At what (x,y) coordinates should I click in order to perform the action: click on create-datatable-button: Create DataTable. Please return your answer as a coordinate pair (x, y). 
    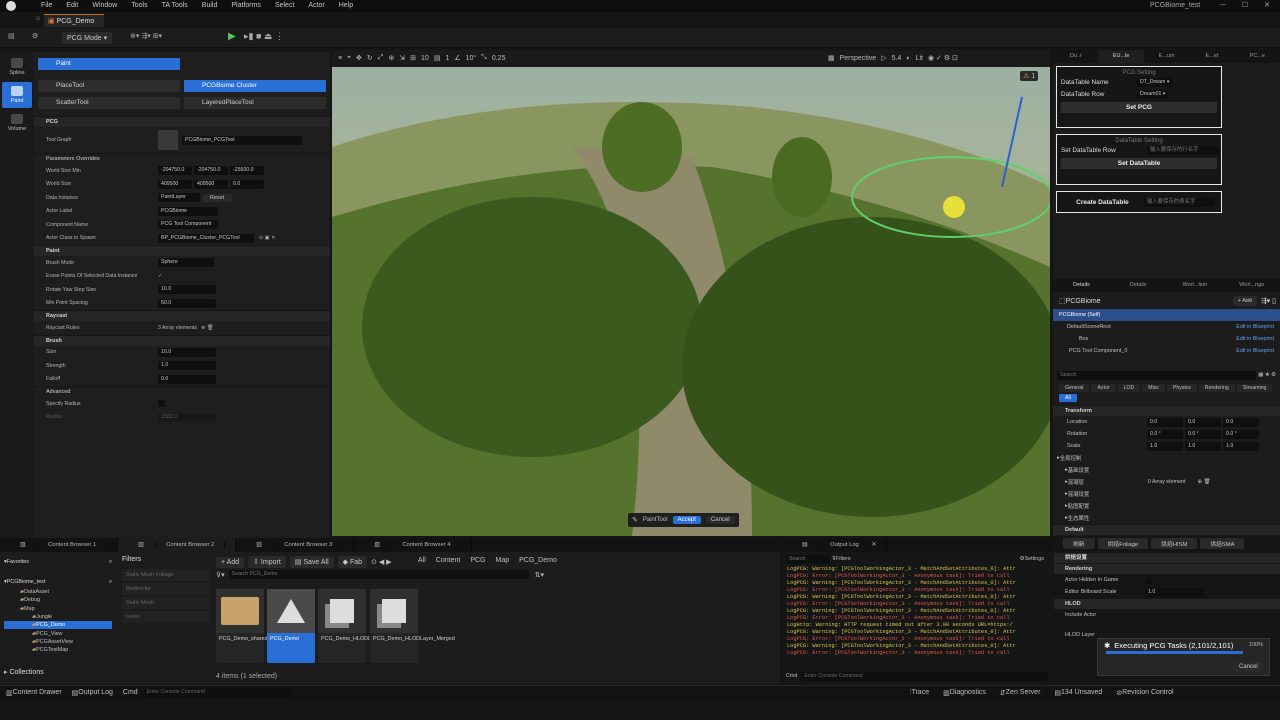
    Looking at the image, I should click on (1102, 202).